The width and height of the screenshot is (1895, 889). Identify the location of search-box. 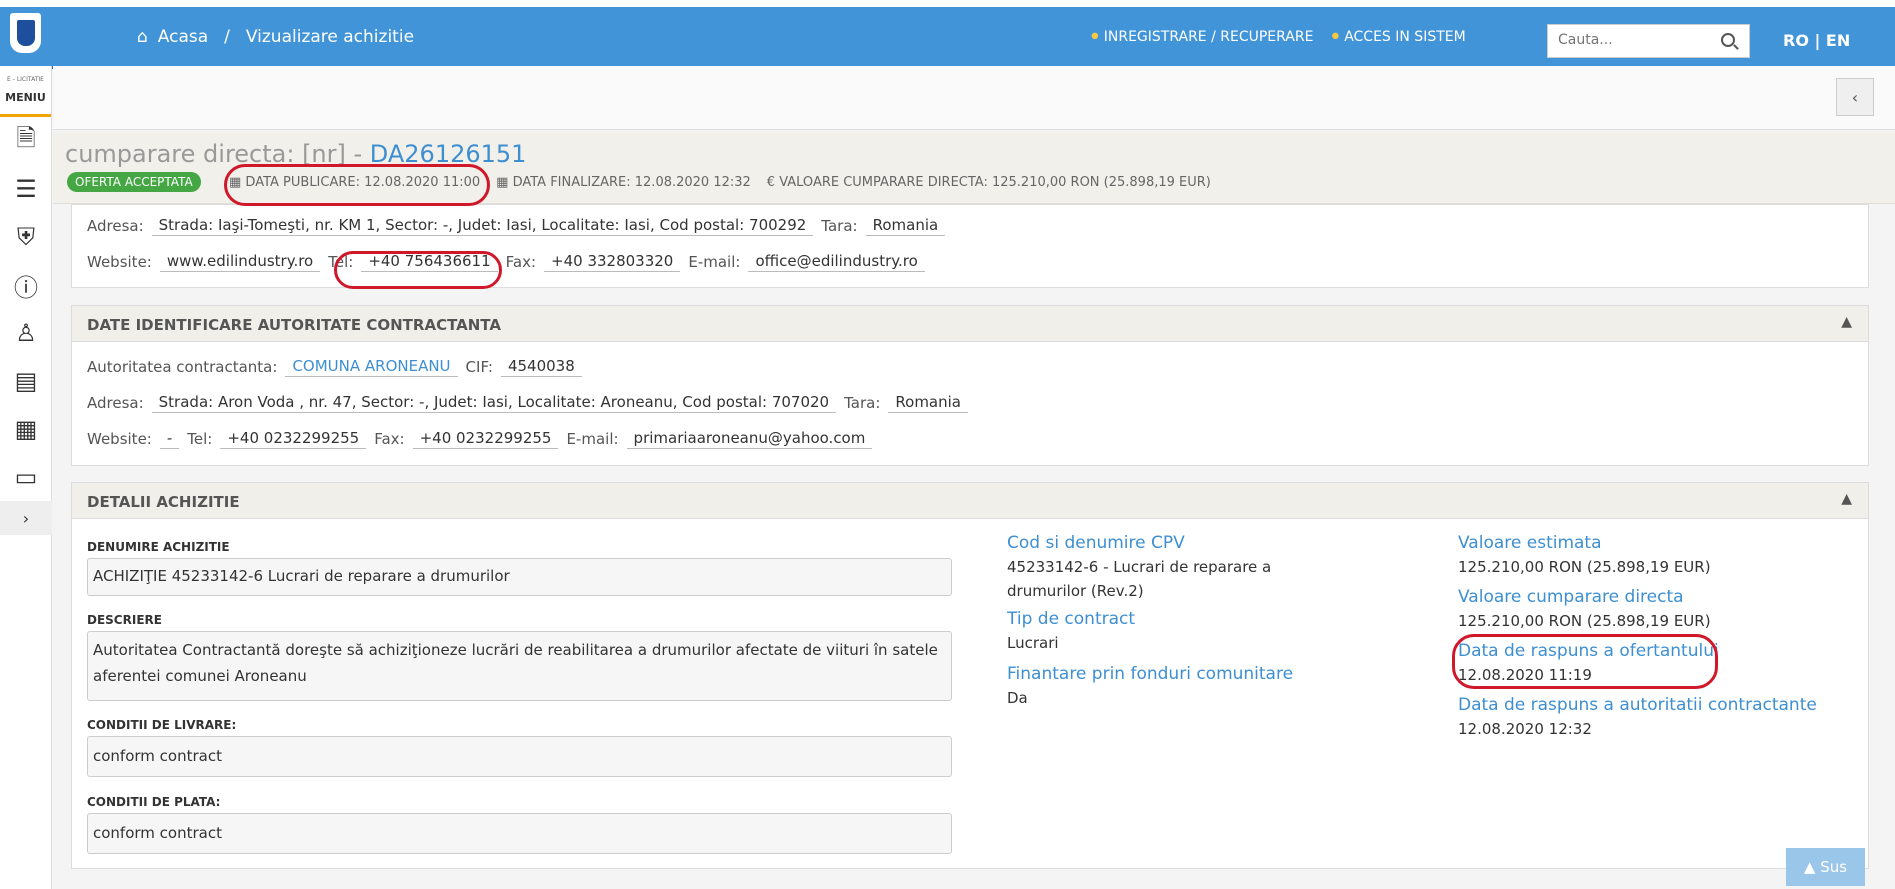
(1648, 41).